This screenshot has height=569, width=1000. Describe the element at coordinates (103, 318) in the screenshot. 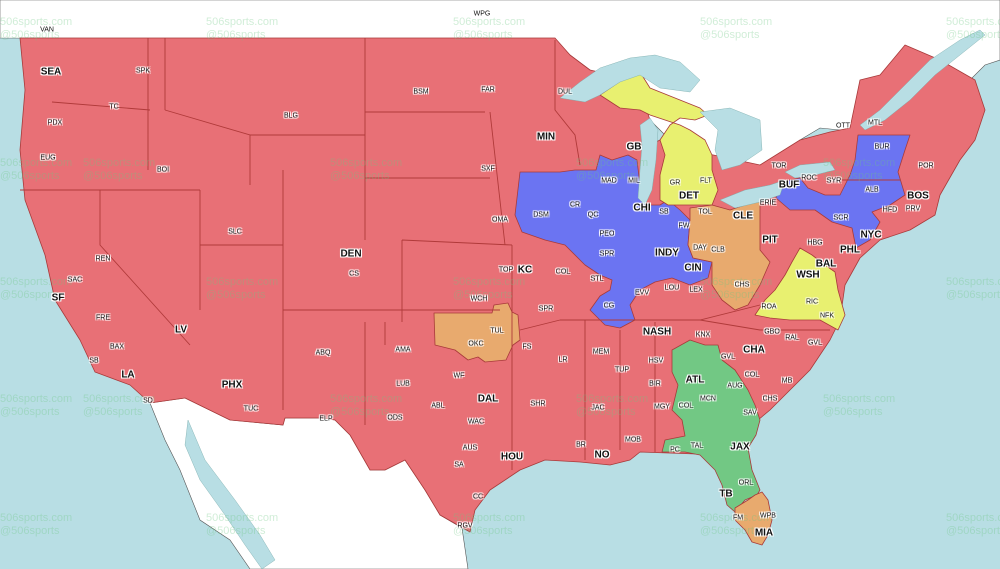

I see `city-label-fre: FRE` at that location.